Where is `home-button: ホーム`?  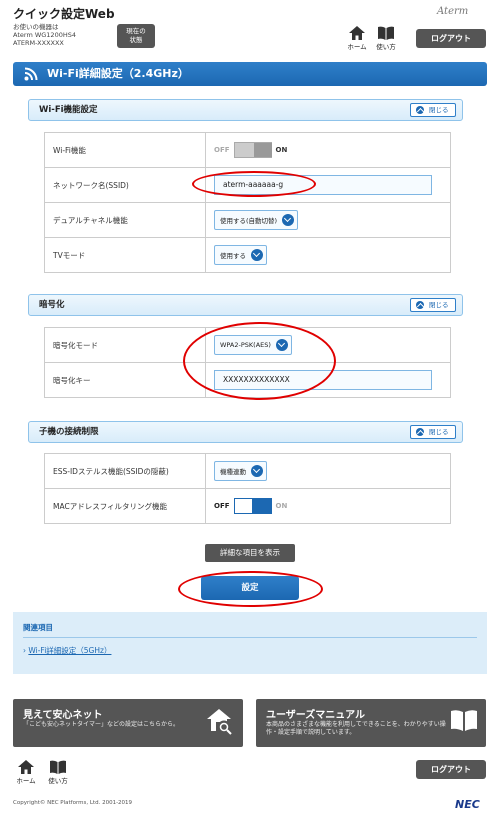 home-button: ホーム is located at coordinates (357, 38).